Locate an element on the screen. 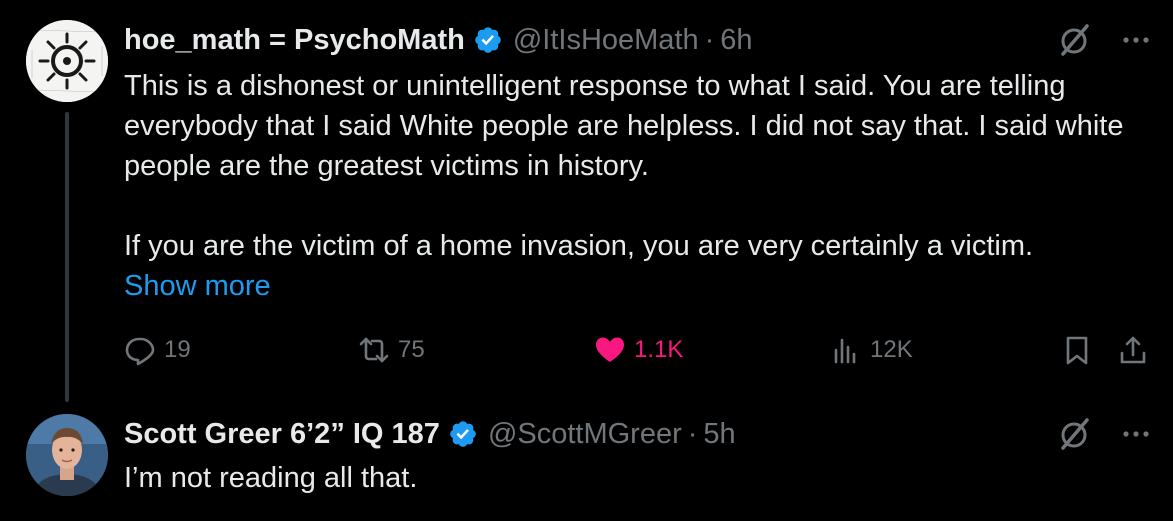 The image size is (1173, 521). share-button is located at coordinates (1133, 350).